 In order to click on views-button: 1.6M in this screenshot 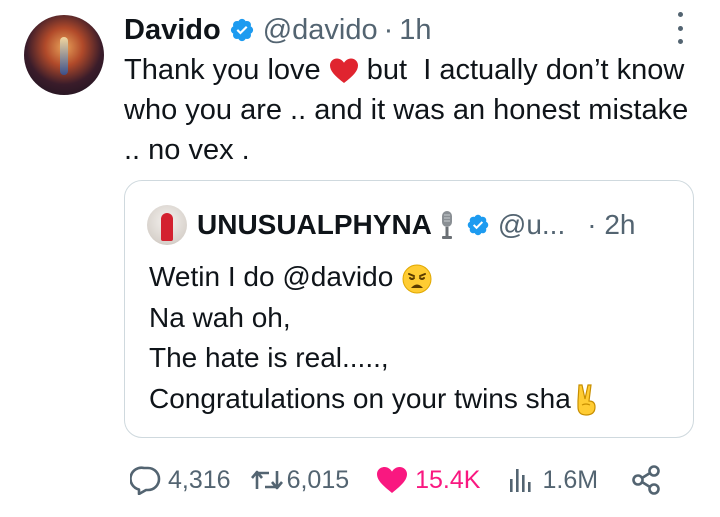, I will do `click(552, 480)`.